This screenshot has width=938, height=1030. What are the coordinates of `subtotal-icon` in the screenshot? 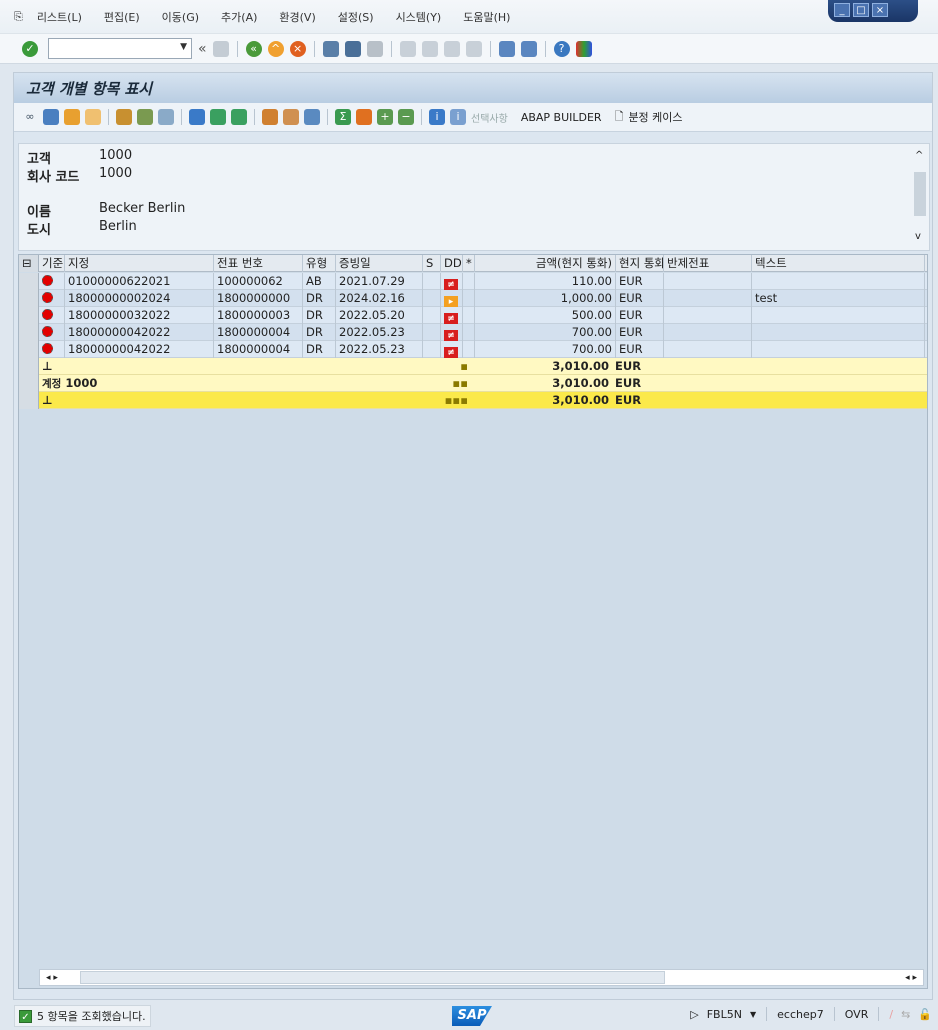 It's located at (364, 117).